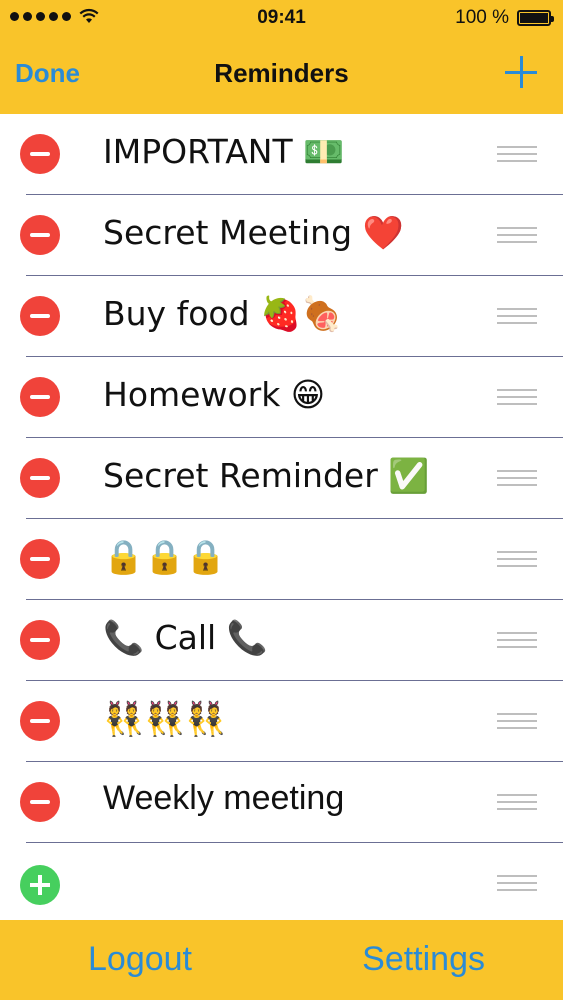 This screenshot has height=1000, width=563. What do you see at coordinates (482, 17) in the screenshot?
I see `battery-percentage: 100 %` at bounding box center [482, 17].